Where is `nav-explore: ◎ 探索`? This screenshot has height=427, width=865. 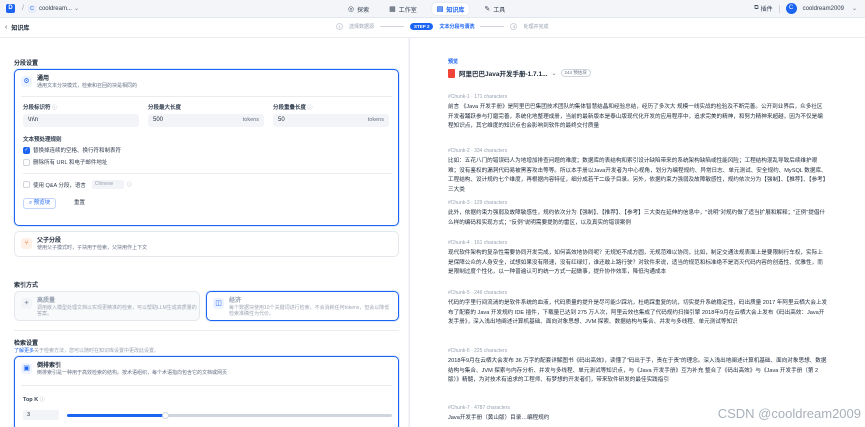
nav-explore: ◎ 探索 is located at coordinates (358, 9).